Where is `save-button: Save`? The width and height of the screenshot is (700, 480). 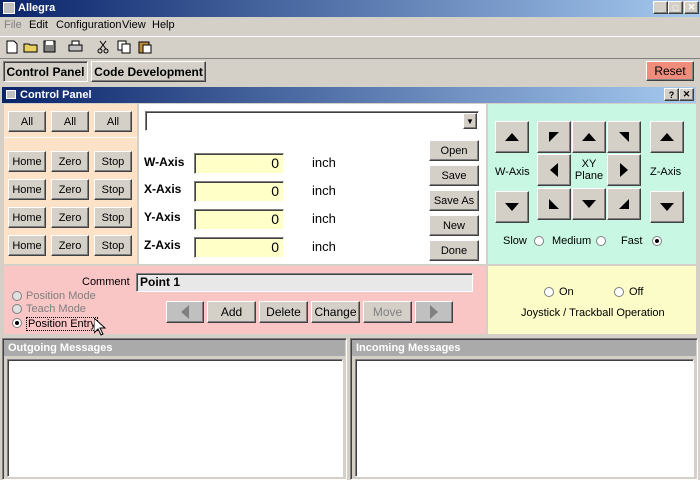 save-button: Save is located at coordinates (454, 175).